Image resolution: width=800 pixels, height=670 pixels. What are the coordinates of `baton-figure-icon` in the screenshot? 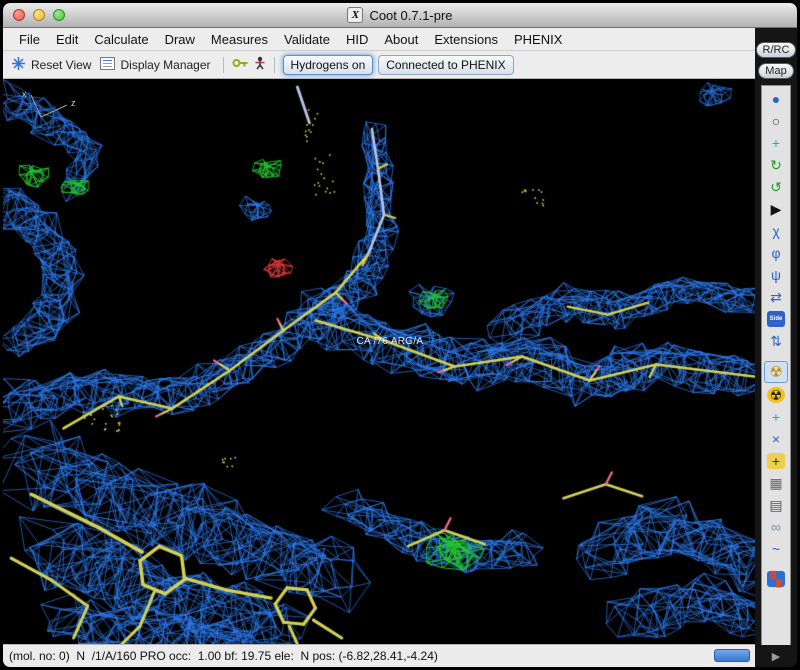 It's located at (260, 64).